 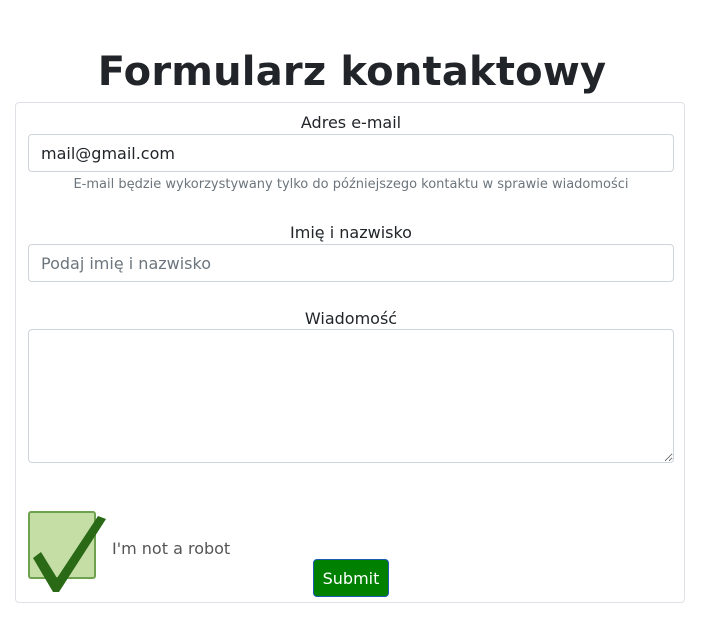 What do you see at coordinates (351, 122) in the screenshot?
I see `email-label: Adres e-mail` at bounding box center [351, 122].